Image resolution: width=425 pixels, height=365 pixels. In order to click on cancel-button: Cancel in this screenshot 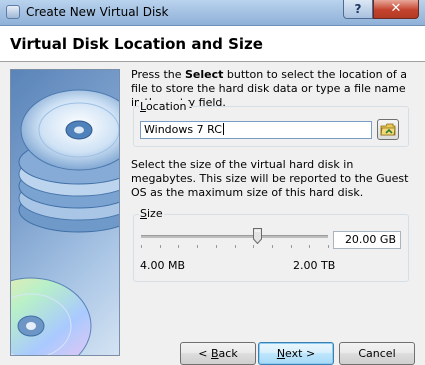, I will do `click(377, 353)`.